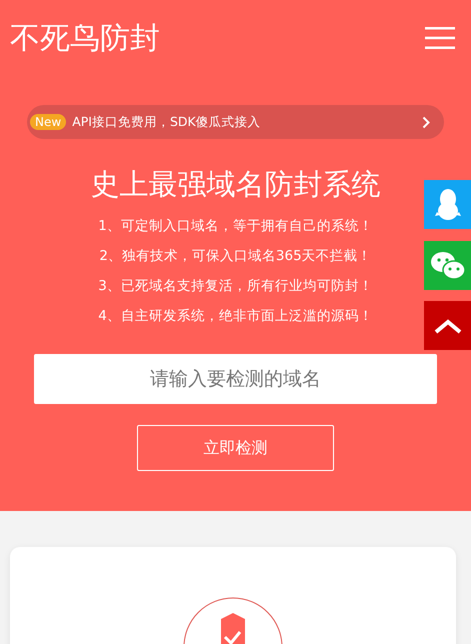 This screenshot has width=471, height=644. I want to click on penguin-icon, so click(447, 204).